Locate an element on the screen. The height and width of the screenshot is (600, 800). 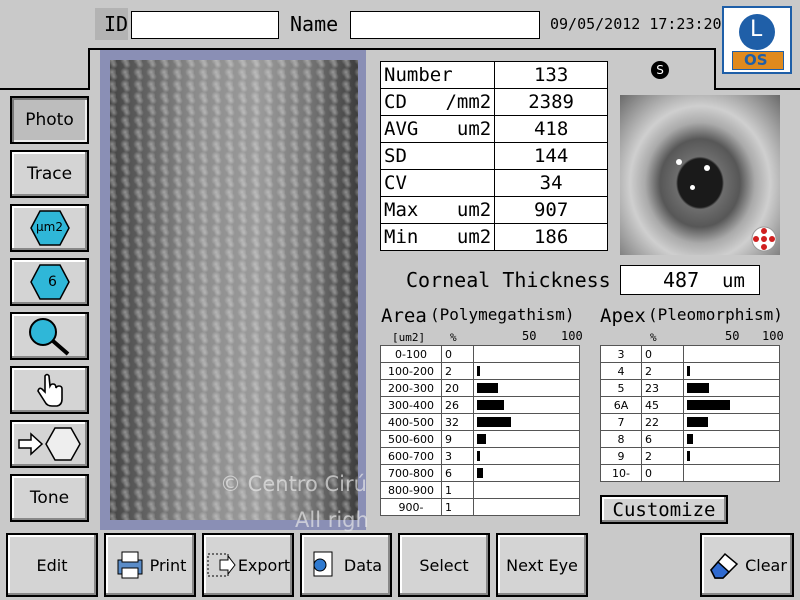
s-badge: S is located at coordinates (660, 70).